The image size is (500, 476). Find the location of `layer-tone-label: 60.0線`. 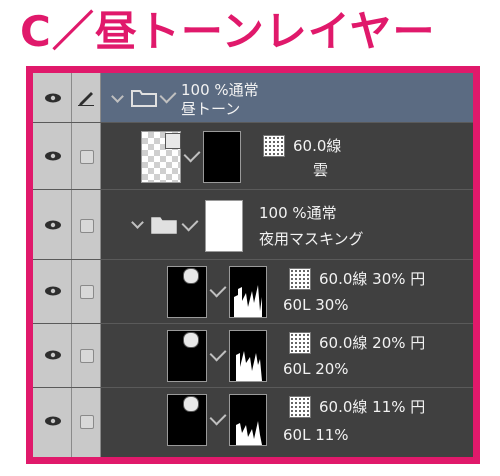

layer-tone-label: 60.0線 is located at coordinates (317, 146).